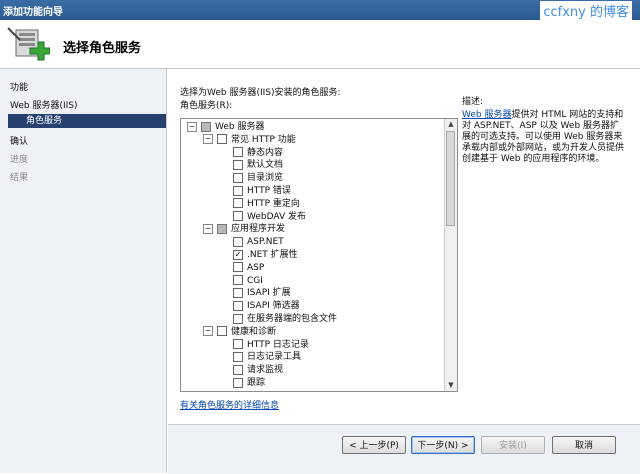 The height and width of the screenshot is (474, 640). What do you see at coordinates (269, 191) in the screenshot?
I see `tree-row-label: HTTP 错误` at bounding box center [269, 191].